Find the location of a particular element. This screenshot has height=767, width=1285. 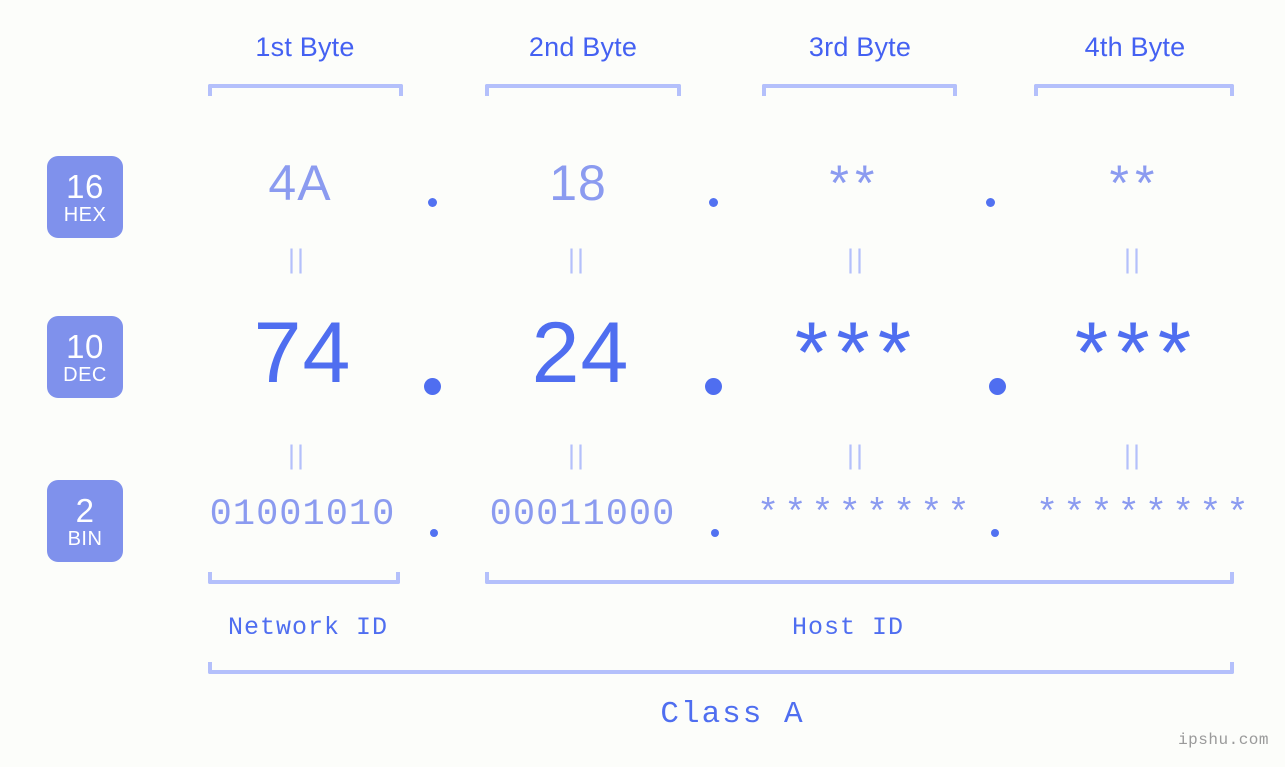

equals-mark-hex-dec-4: || is located at coordinates (1133, 259).